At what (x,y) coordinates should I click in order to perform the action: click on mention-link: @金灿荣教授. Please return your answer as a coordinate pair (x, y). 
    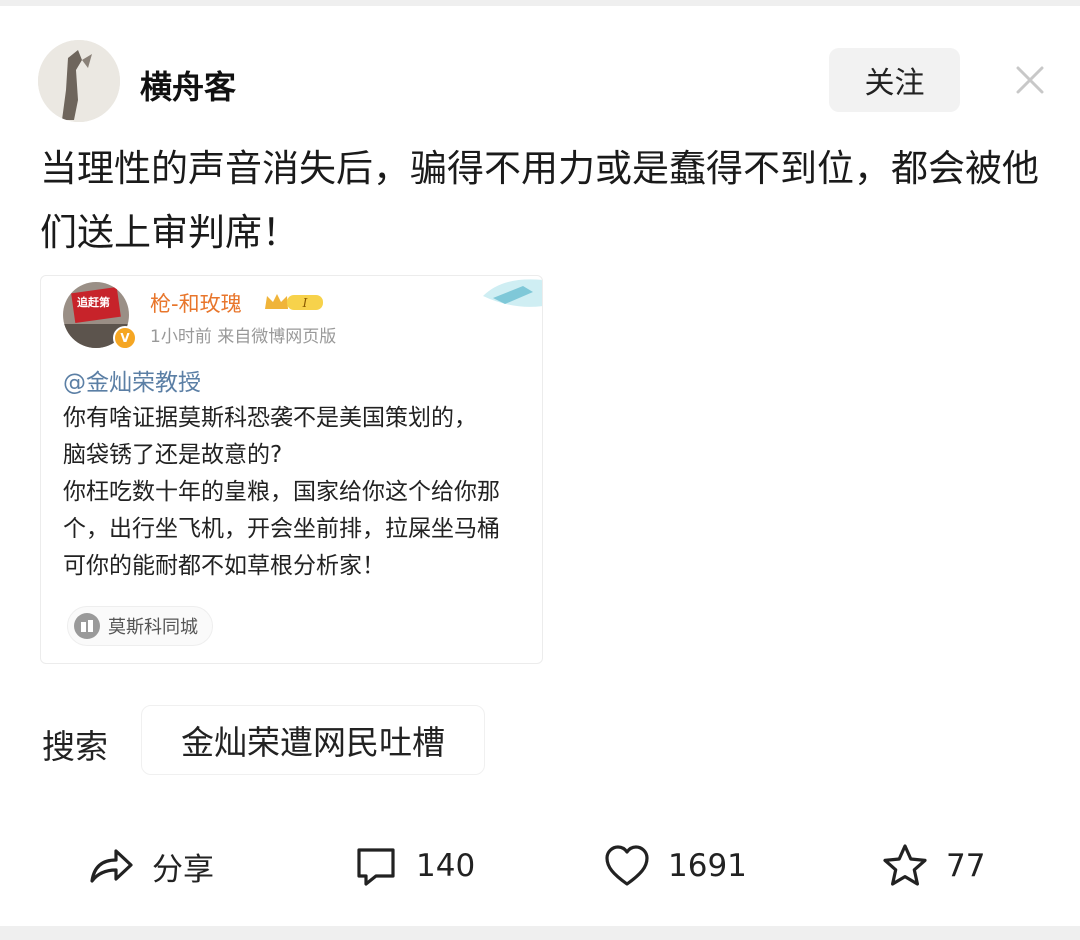
    Looking at the image, I should click on (132, 380).